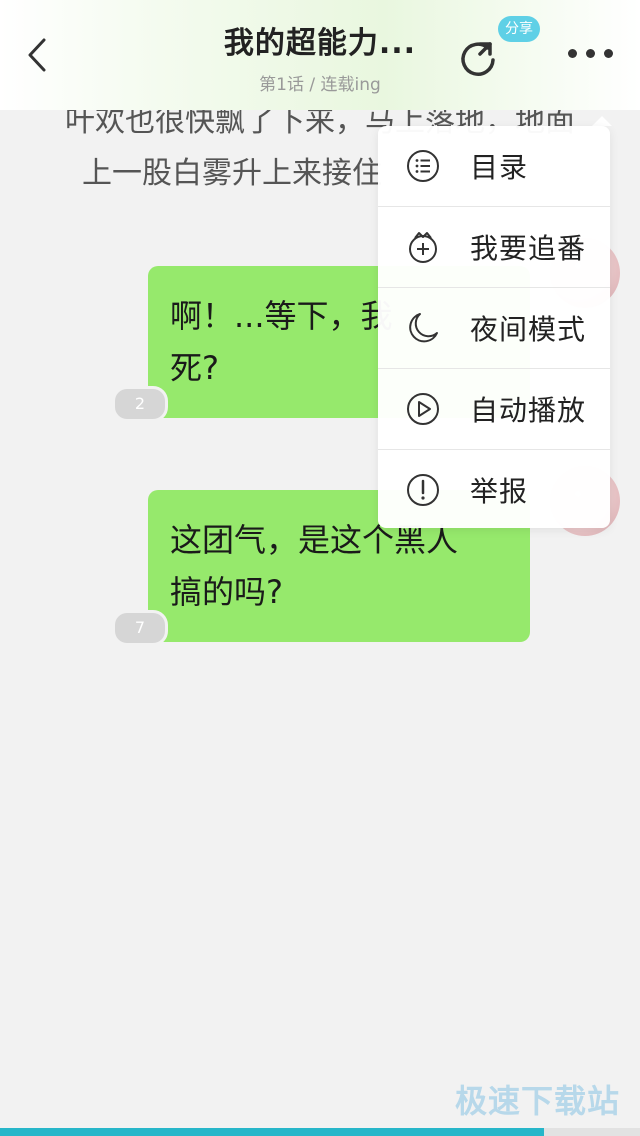 This screenshot has width=640, height=1136. I want to click on menu-item-follow: 我要追番, so click(494, 247).